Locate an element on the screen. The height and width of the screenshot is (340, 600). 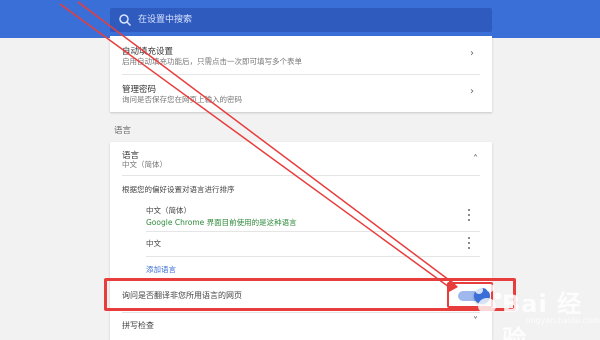
watermark-text: Bai 经验 is located at coordinates (542, 315).